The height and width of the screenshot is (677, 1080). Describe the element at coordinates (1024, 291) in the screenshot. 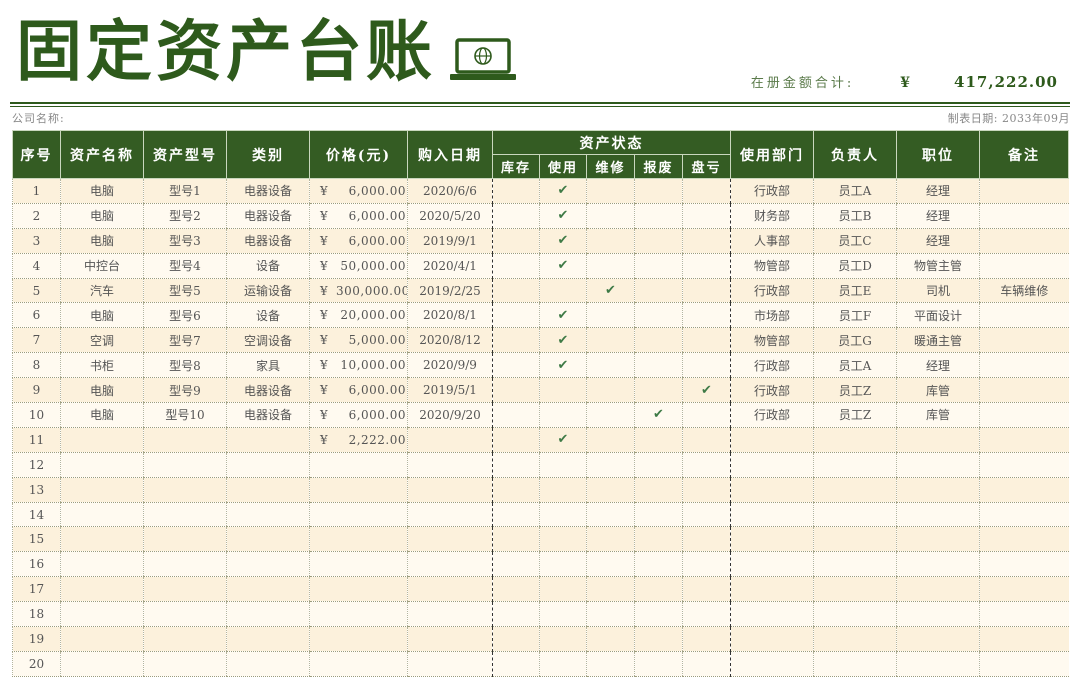

I see `cell-note: 车辆维修` at that location.